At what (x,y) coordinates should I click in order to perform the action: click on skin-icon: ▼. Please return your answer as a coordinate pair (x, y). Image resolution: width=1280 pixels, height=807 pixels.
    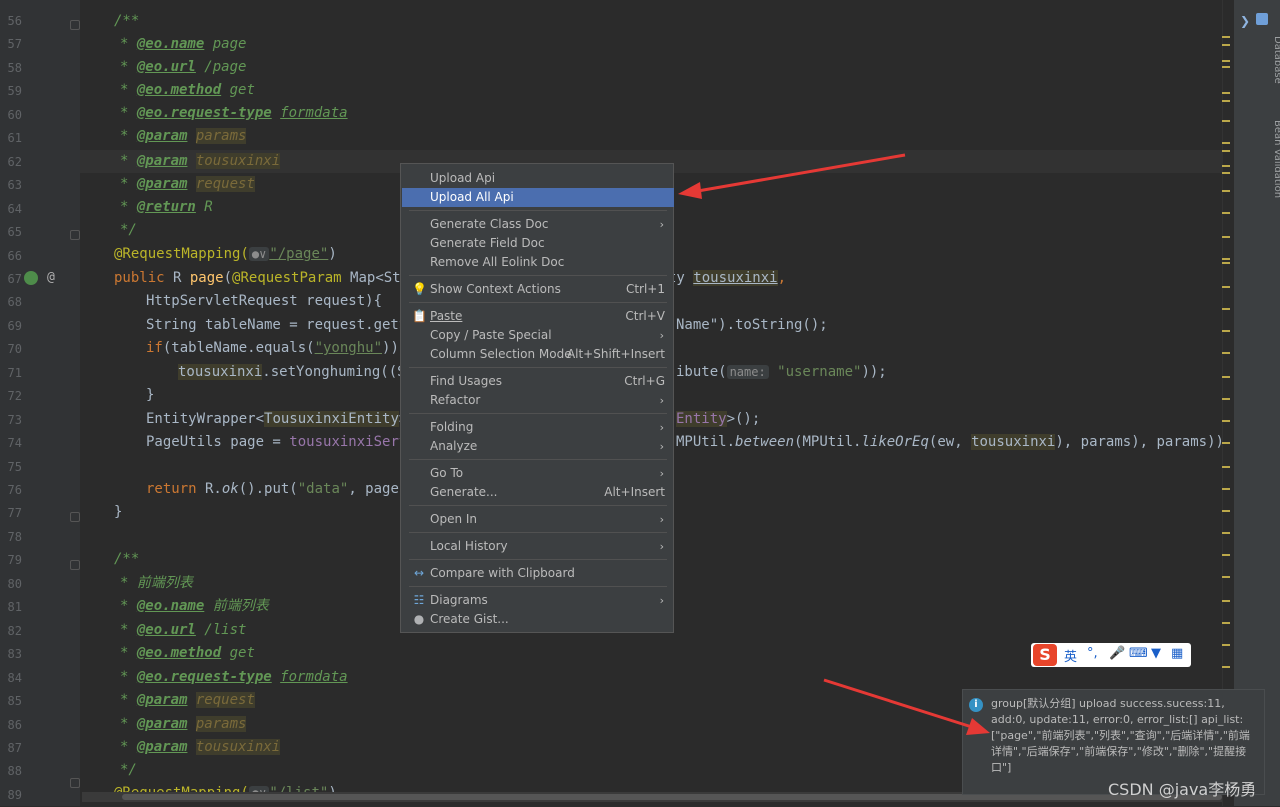
    Looking at the image, I should click on (1156, 653).